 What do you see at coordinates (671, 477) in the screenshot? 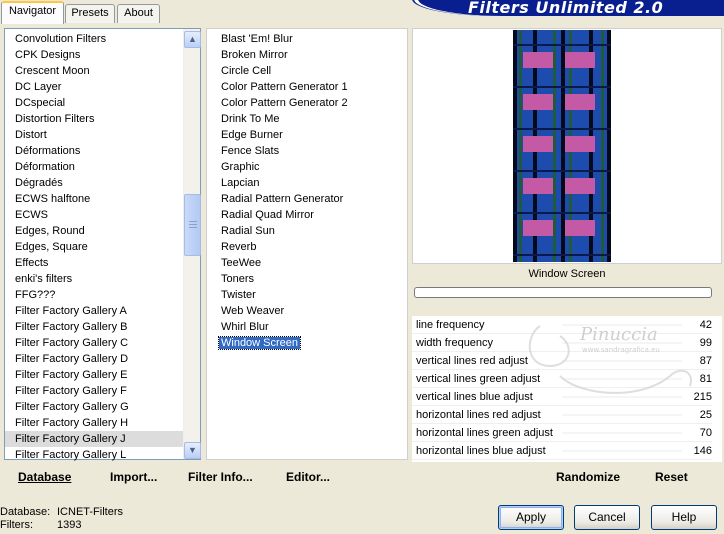
I see `reset-button: Reset` at bounding box center [671, 477].